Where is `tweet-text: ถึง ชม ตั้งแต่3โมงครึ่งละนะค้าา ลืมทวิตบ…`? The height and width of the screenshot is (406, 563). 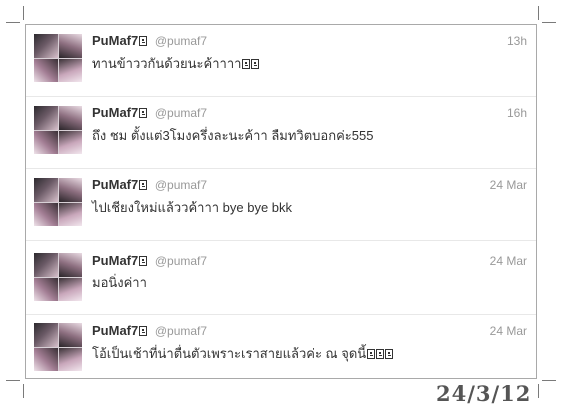 tweet-text: ถึง ชม ตั้งแต่3โมงครึ่งละนะค้าา ลืมทวิตบ… is located at coordinates (233, 135).